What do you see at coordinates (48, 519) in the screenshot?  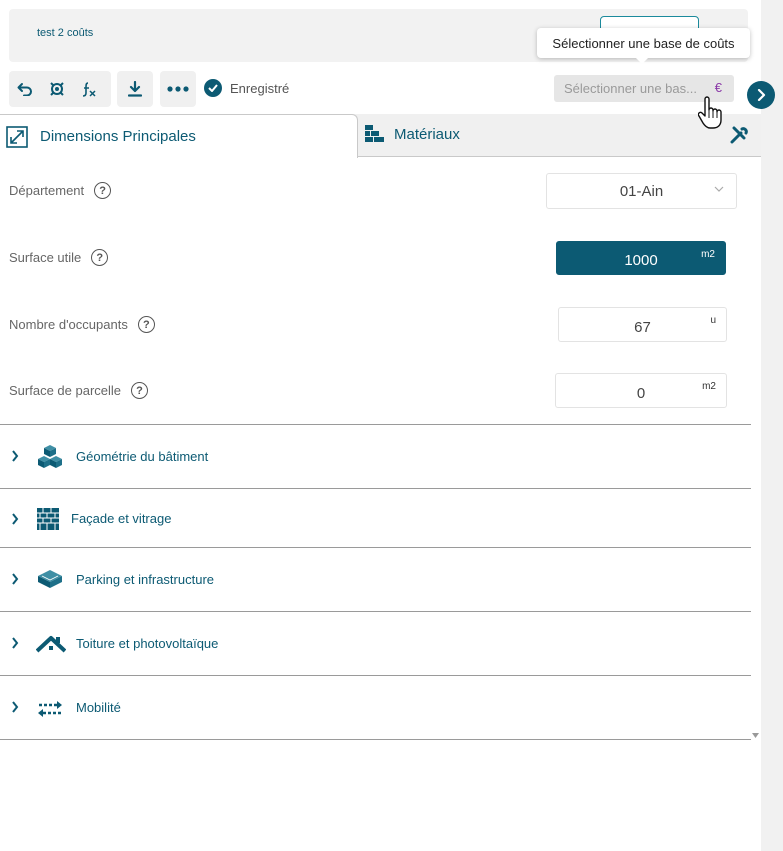 I see `facade-icon` at bounding box center [48, 519].